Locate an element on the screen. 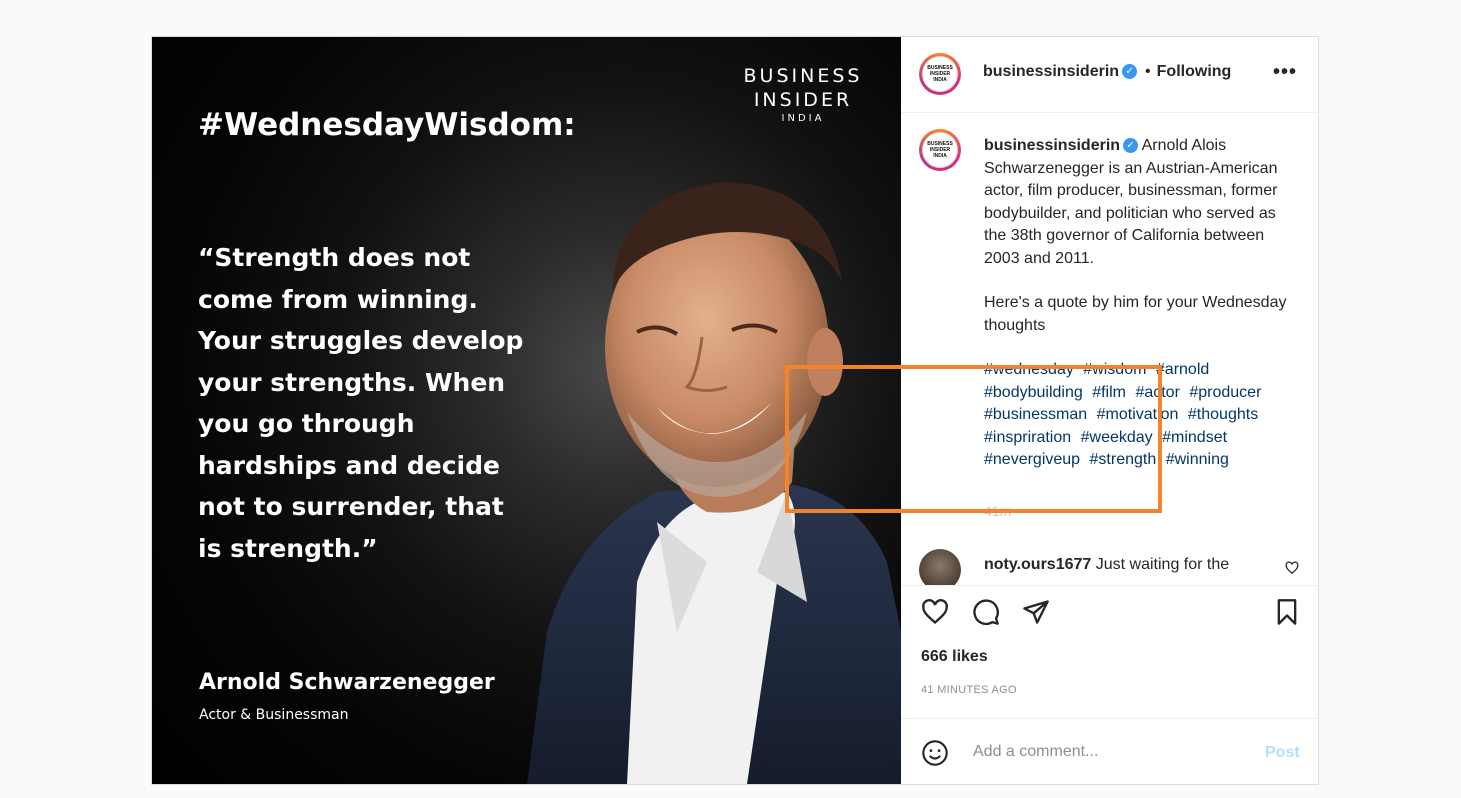 The width and height of the screenshot is (1461, 798). likes-count: 666 likes is located at coordinates (954, 657).